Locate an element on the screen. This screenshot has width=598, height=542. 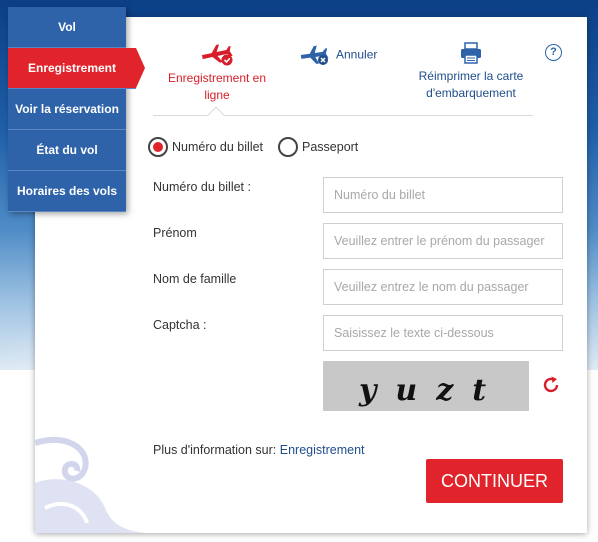
continue-button: CONTINUER is located at coordinates (494, 481).